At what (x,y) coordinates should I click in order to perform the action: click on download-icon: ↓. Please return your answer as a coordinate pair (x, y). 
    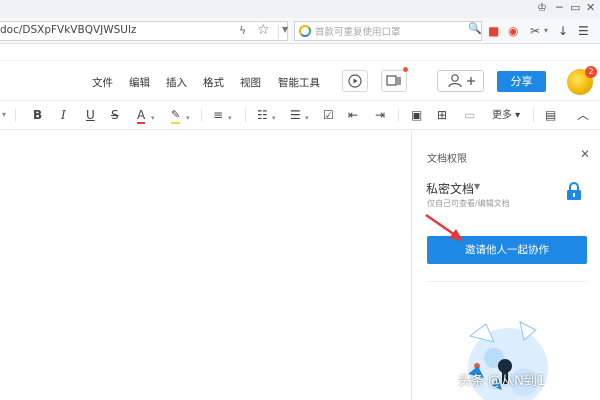
    Looking at the image, I should click on (563, 31).